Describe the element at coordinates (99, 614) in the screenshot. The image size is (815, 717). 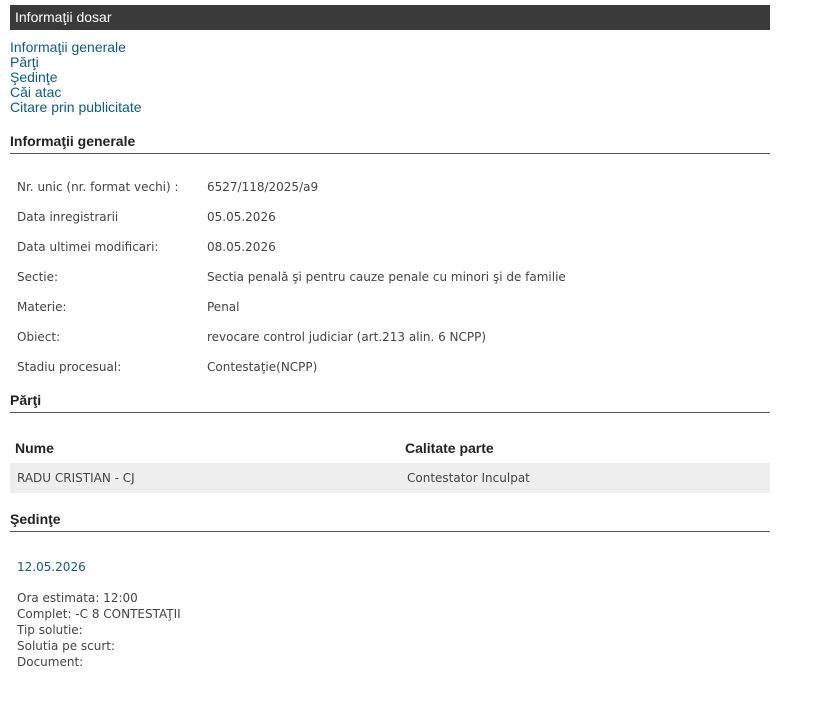
I see `hearing-complet: Complet: -C 8 CONTESTAŢII` at that location.